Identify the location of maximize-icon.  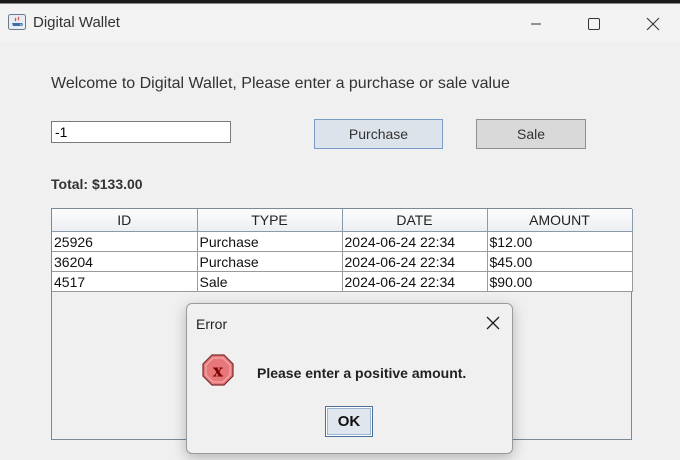
(594, 24).